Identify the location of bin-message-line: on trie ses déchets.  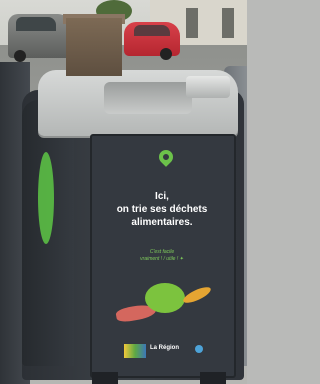
(162, 209).